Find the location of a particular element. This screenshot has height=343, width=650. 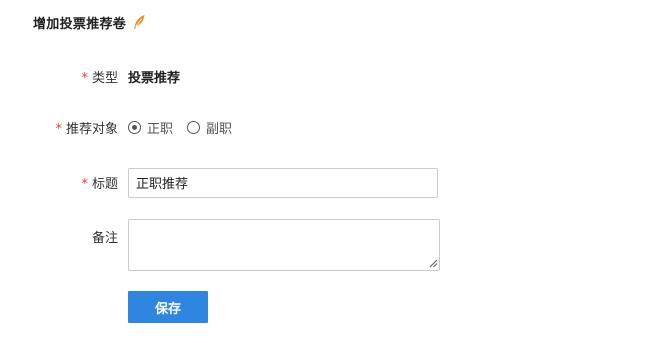

radio-label-primary: 正职 is located at coordinates (160, 129).